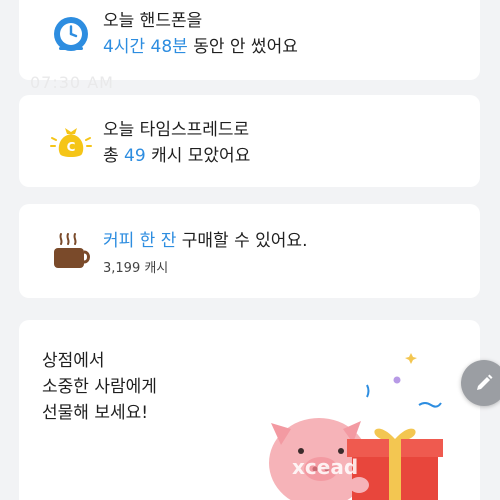 Image resolution: width=500 pixels, height=500 pixels. I want to click on cash-amount: 49, so click(135, 156).